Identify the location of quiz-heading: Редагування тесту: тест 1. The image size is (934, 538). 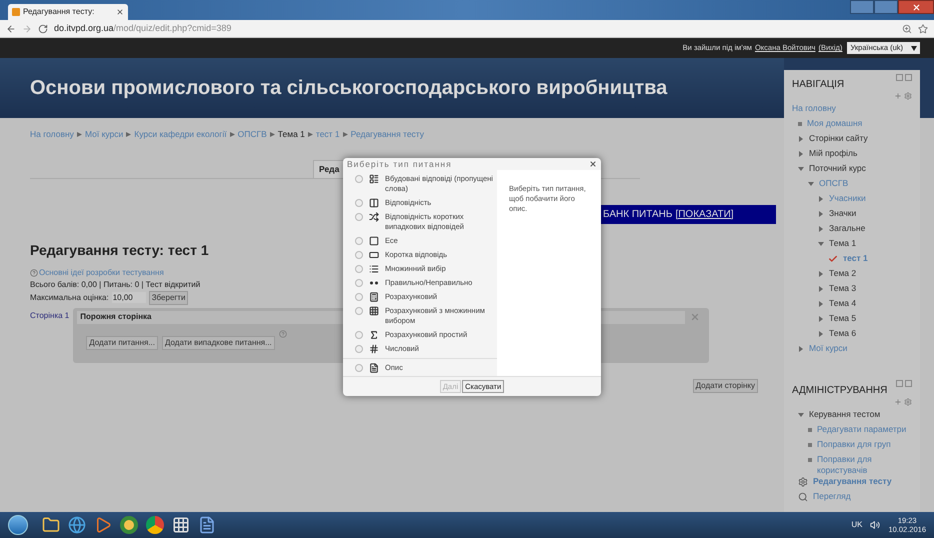
(119, 250).